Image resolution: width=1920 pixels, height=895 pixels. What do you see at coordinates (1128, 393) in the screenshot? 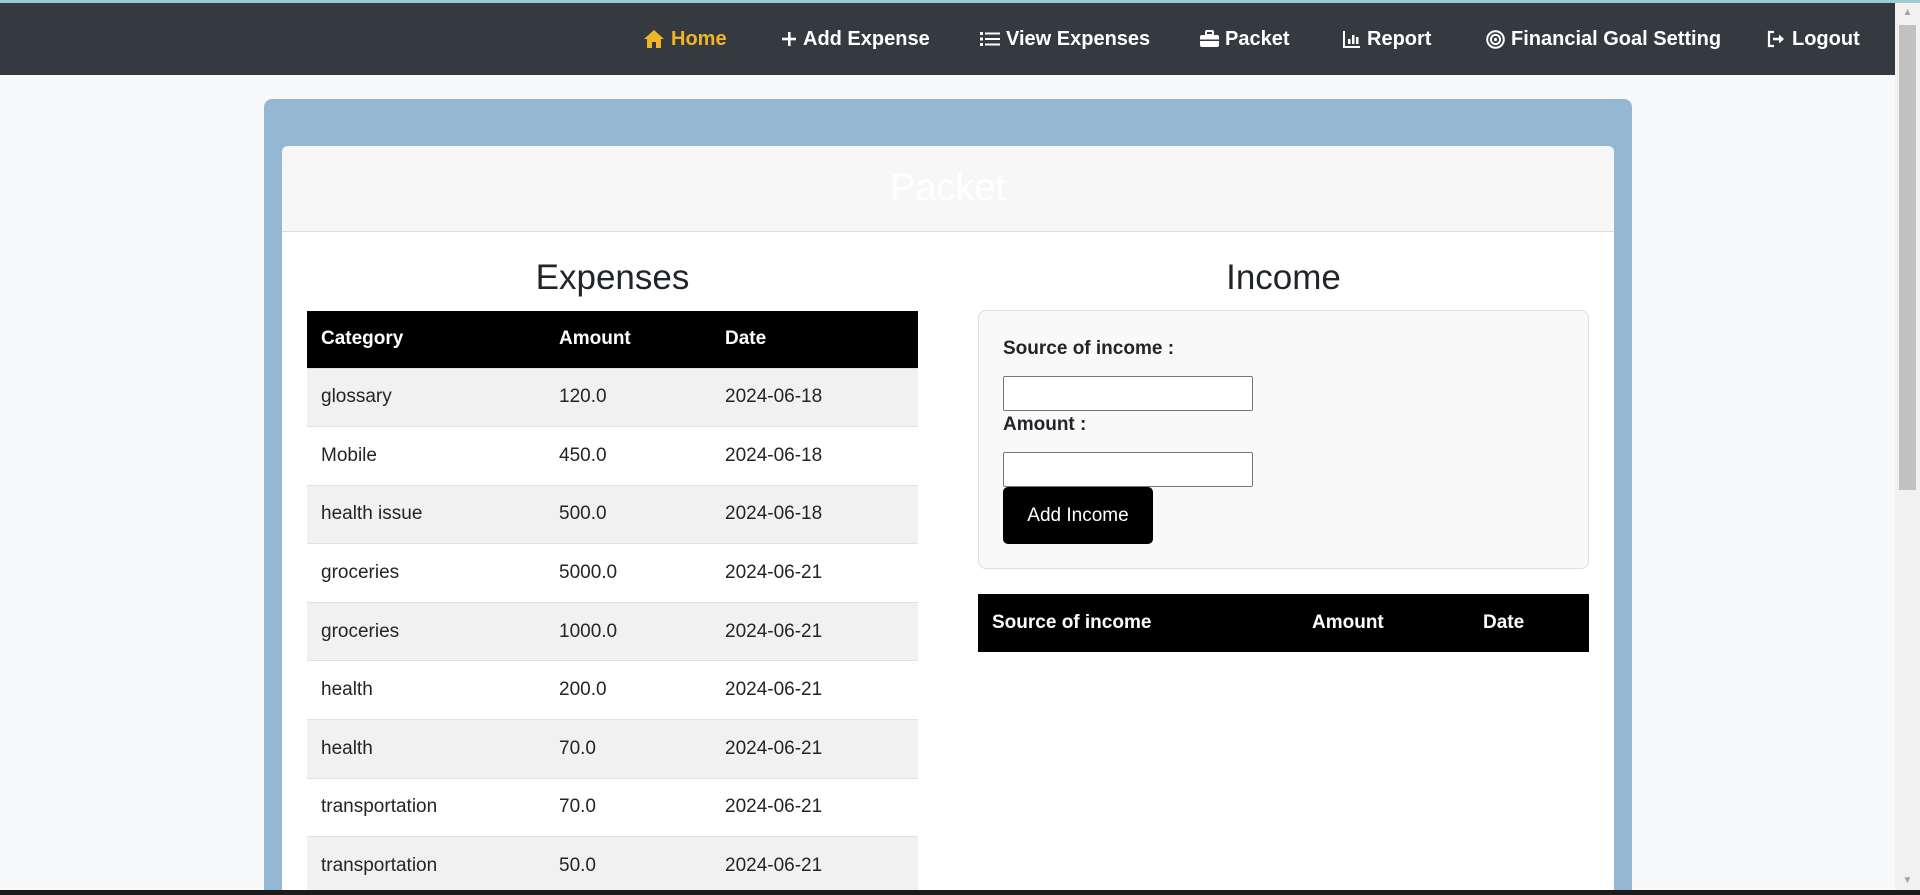
I see `source-of-income-input` at bounding box center [1128, 393].